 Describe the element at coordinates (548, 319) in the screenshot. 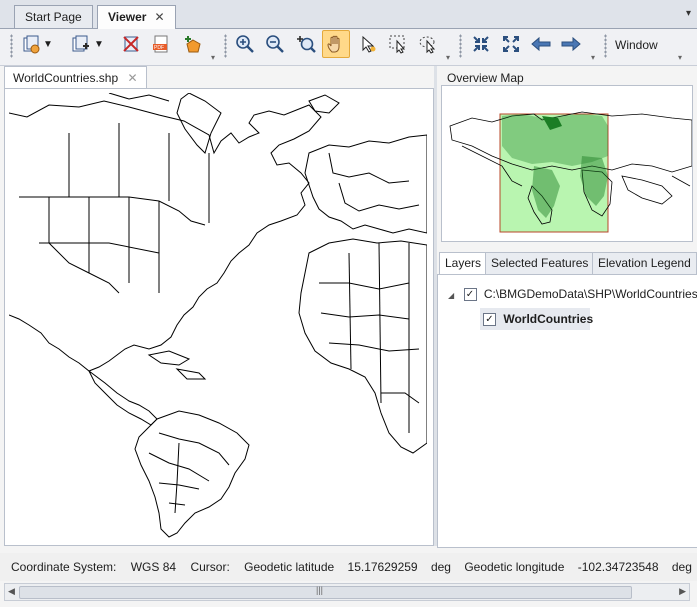

I see `layer-name: WorldCountries` at that location.